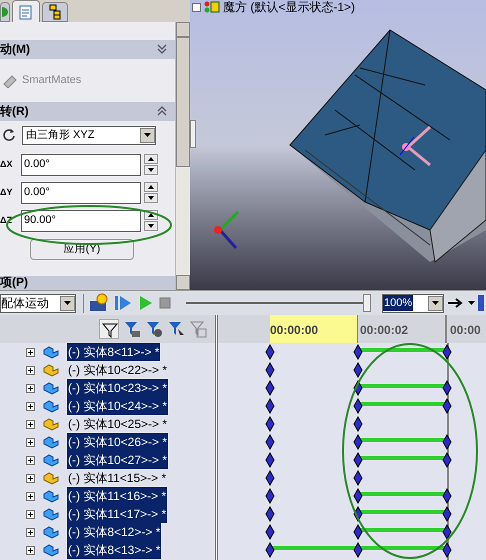 The image size is (486, 560). I want to click on section-header: 转(R), so click(87, 111).